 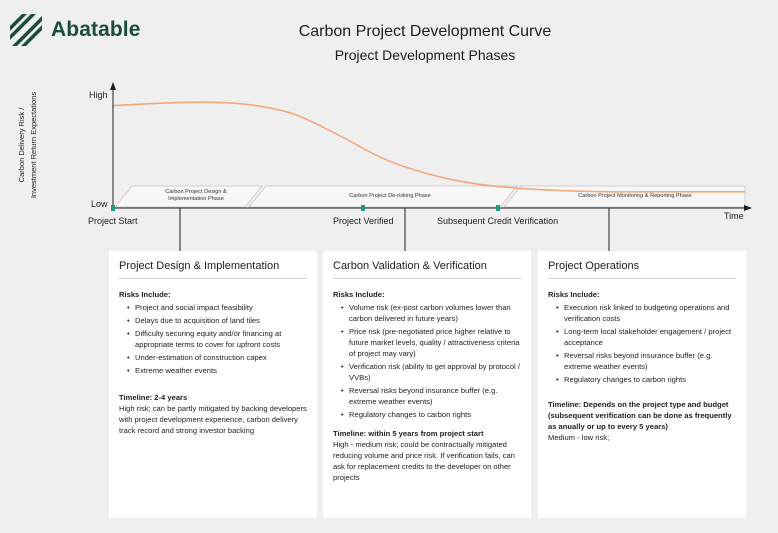 What do you see at coordinates (217, 320) in the screenshot?
I see `risk-item: Delays due to acquisition of land tiles` at bounding box center [217, 320].